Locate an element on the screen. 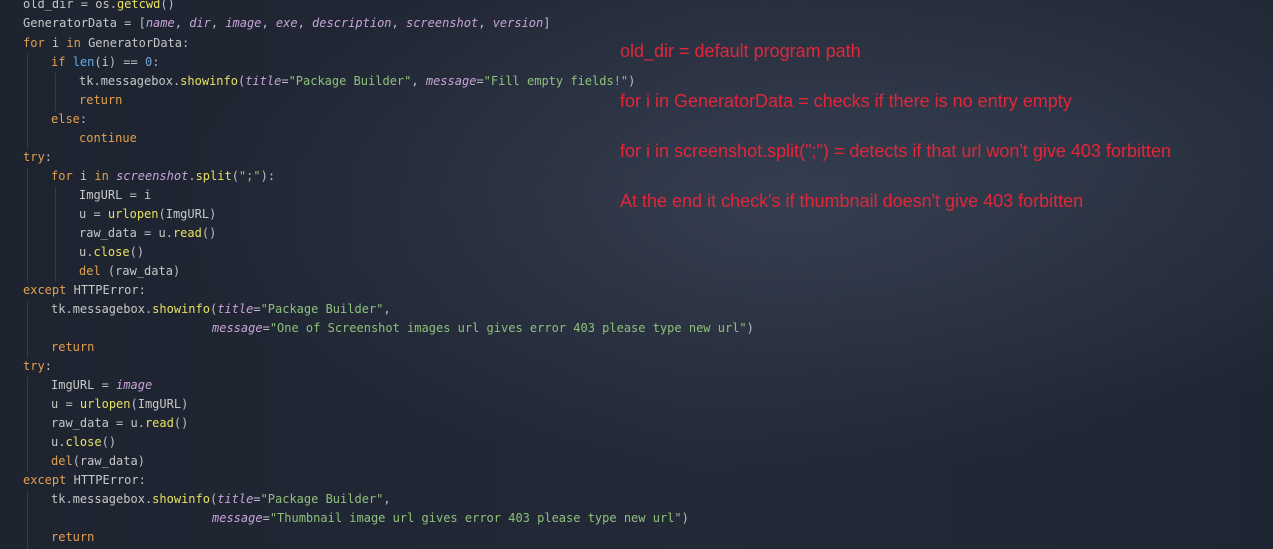  code-line: continue is located at coordinates (108, 138).